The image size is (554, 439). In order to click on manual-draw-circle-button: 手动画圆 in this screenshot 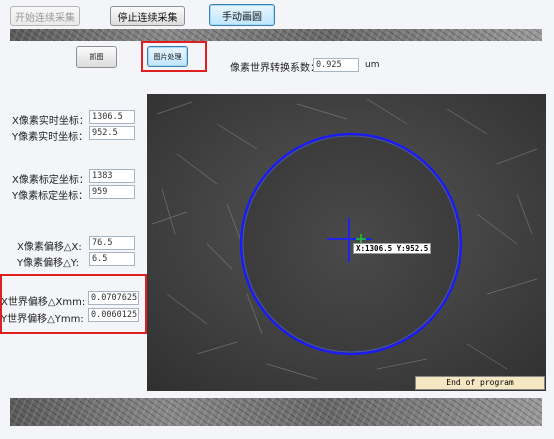, I will do `click(242, 15)`.